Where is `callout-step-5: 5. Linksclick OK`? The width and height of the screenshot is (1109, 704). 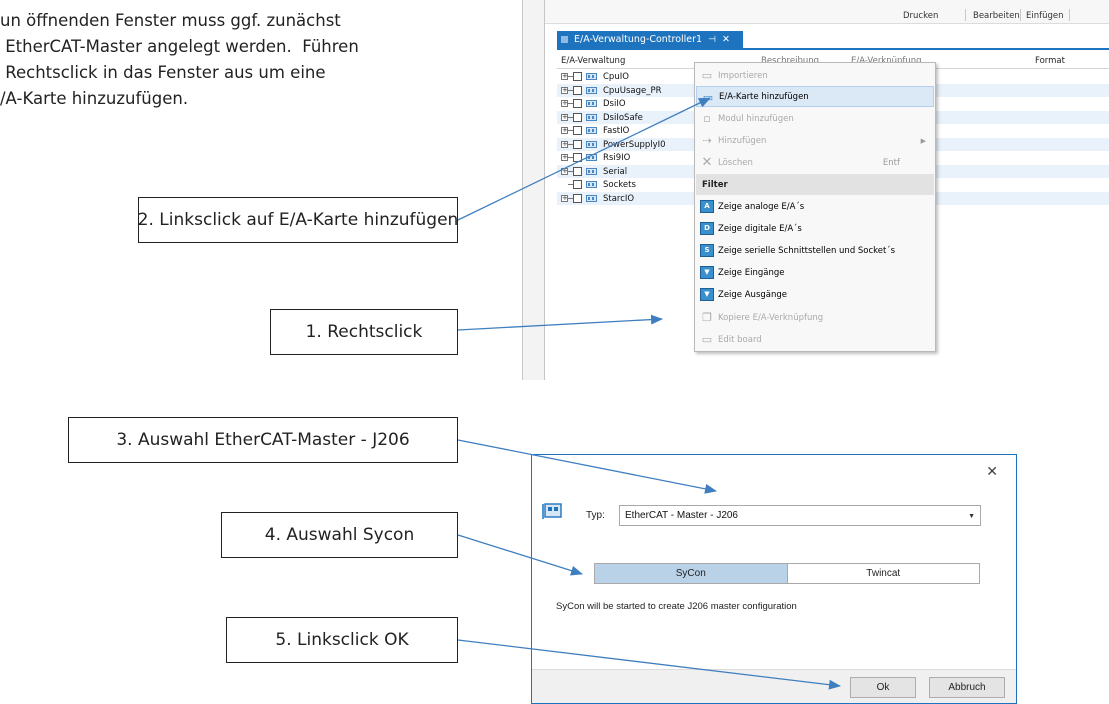
callout-step-5: 5. Linksclick OK is located at coordinates (342, 640).